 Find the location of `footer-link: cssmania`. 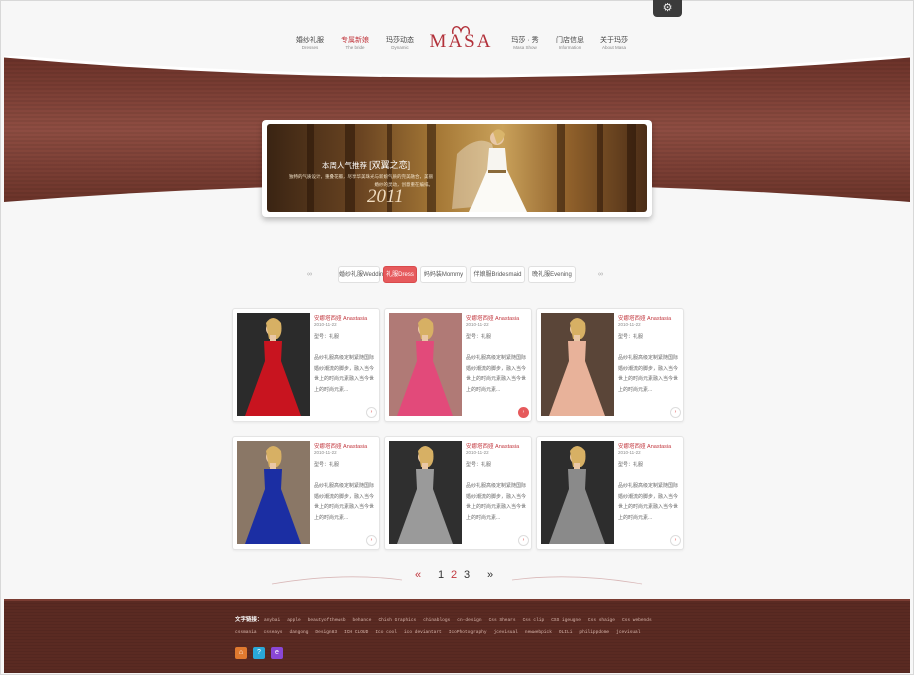

footer-link: cssmania is located at coordinates (246, 632).